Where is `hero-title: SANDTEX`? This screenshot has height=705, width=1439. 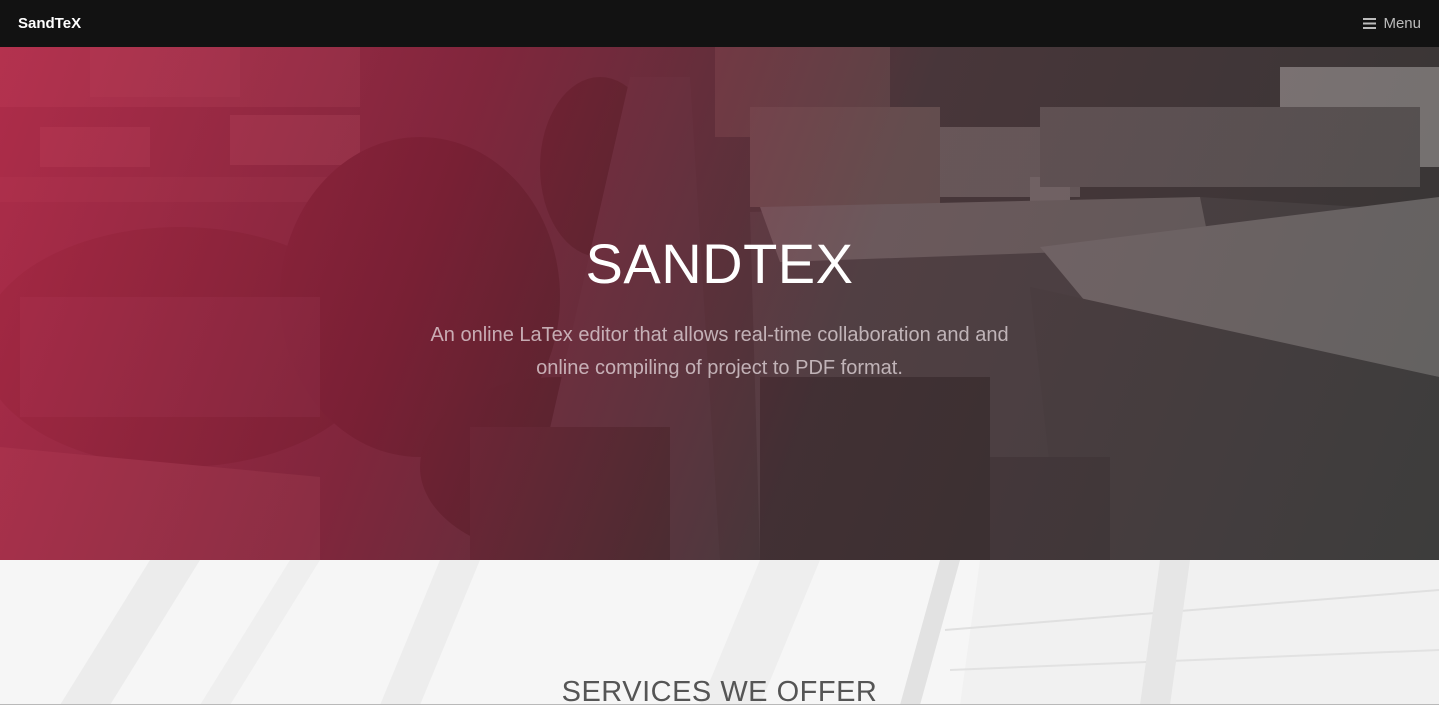 hero-title: SANDTEX is located at coordinates (719, 263).